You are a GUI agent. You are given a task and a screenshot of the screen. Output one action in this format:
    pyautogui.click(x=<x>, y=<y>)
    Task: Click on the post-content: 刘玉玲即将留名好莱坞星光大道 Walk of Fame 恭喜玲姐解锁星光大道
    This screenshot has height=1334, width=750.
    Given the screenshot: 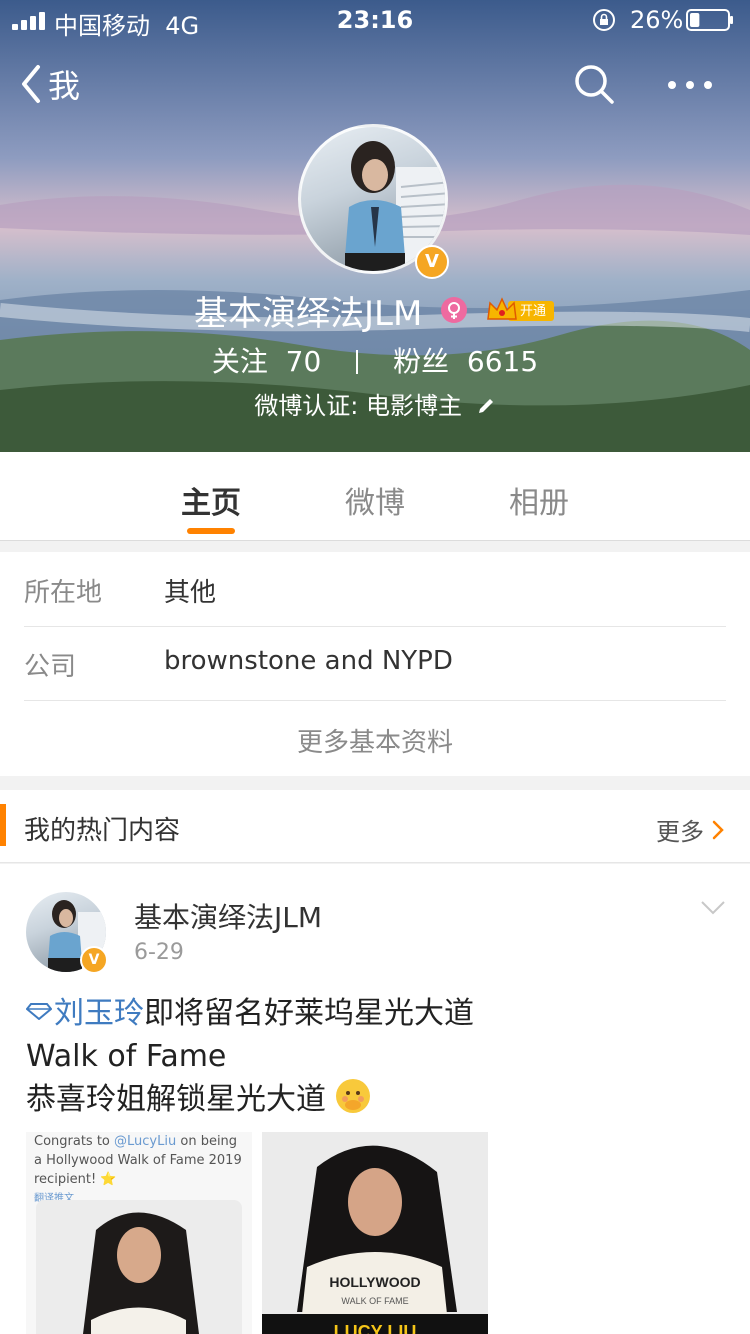 What is the action you would take?
    pyautogui.click(x=250, y=1056)
    